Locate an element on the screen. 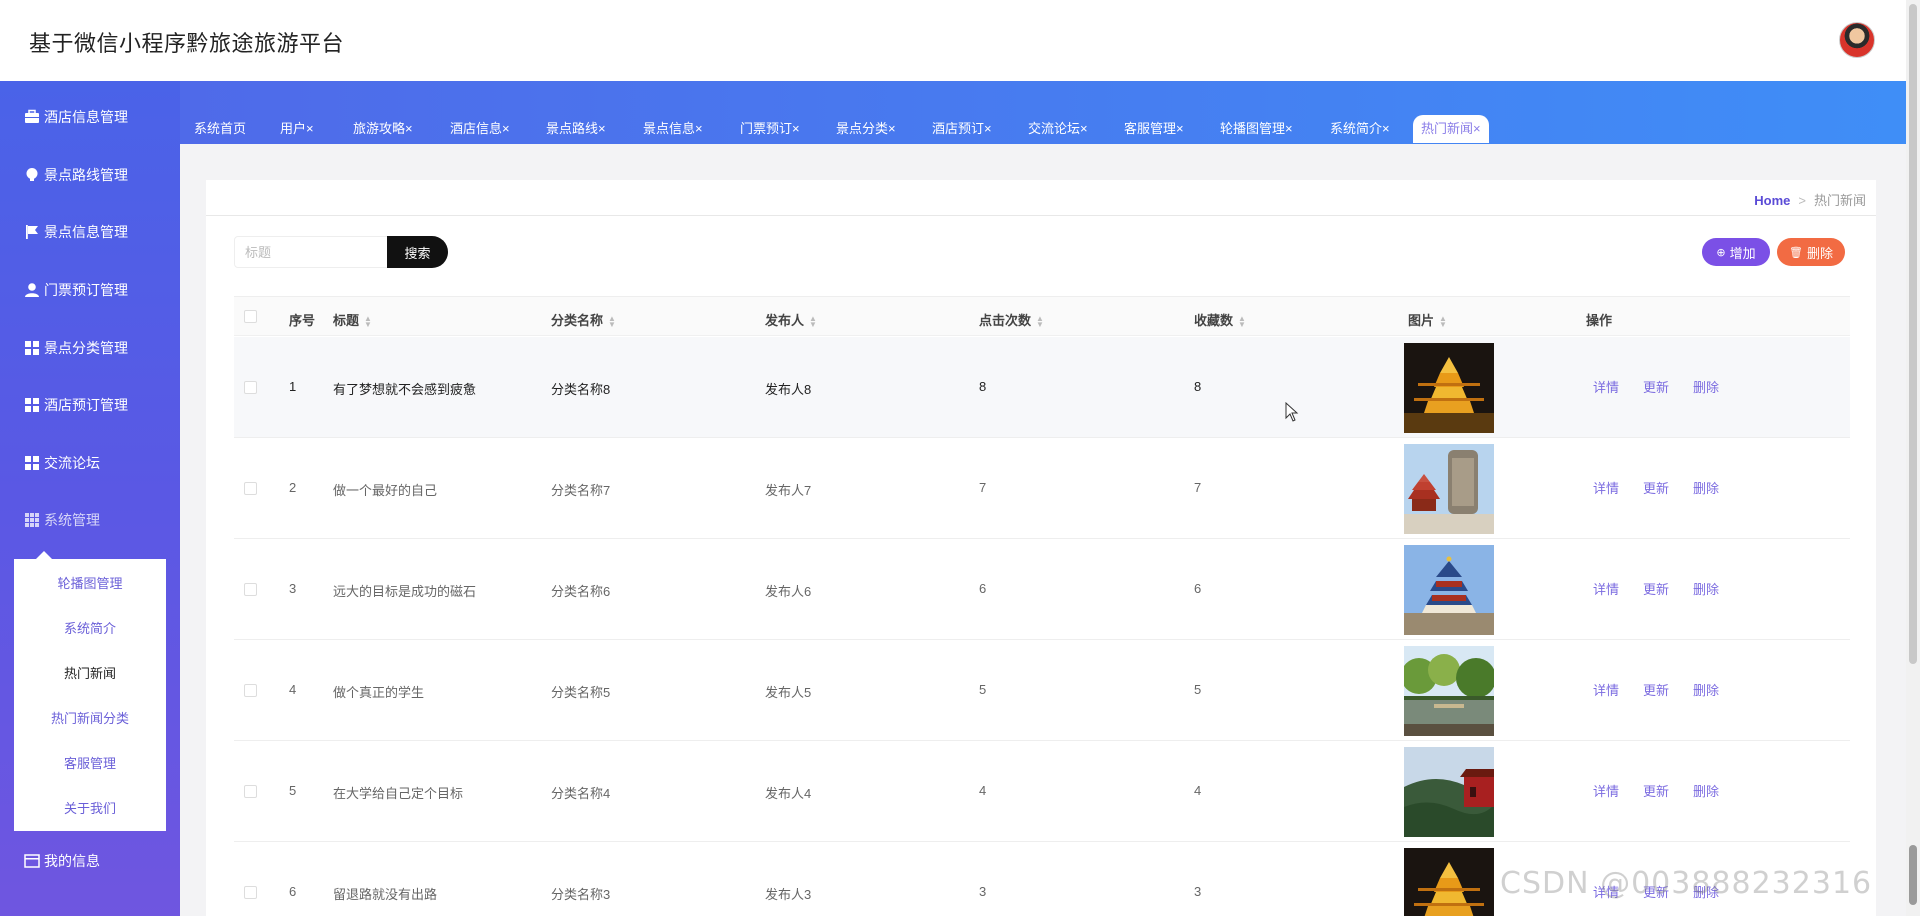 The width and height of the screenshot is (1920, 916). column-header-favorites: 收藏数 ▲ ▼ is located at coordinates (1220, 319).